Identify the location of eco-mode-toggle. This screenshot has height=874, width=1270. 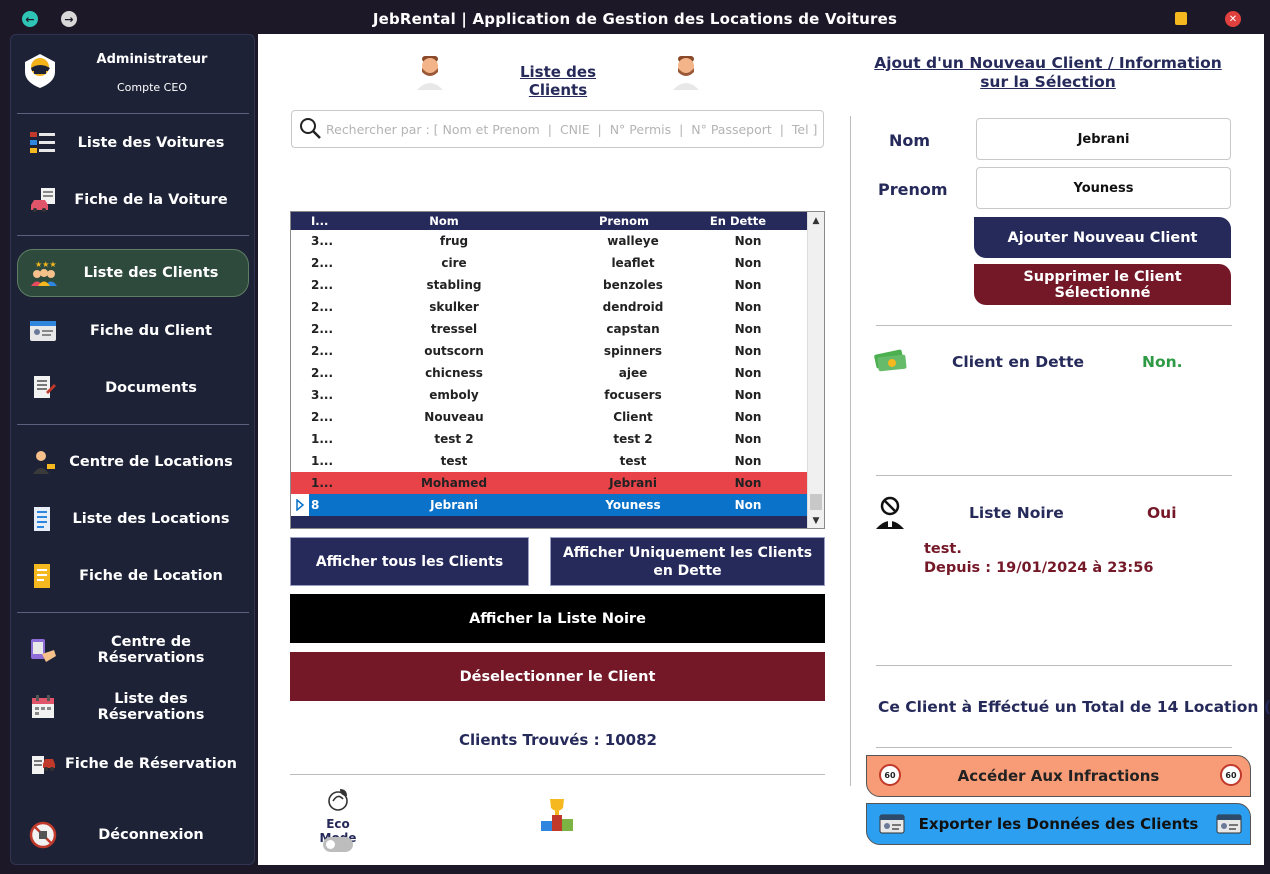
(338, 844).